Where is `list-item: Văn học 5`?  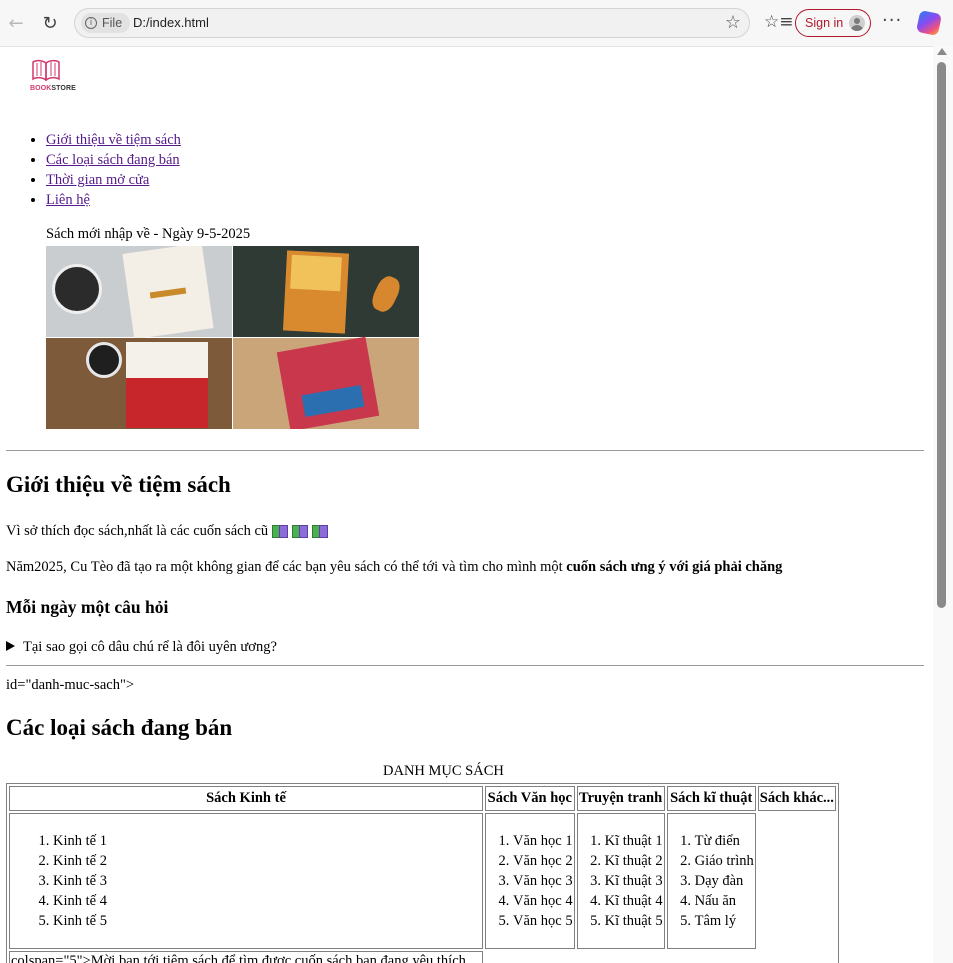
list-item: Văn học 5 is located at coordinates (543, 921).